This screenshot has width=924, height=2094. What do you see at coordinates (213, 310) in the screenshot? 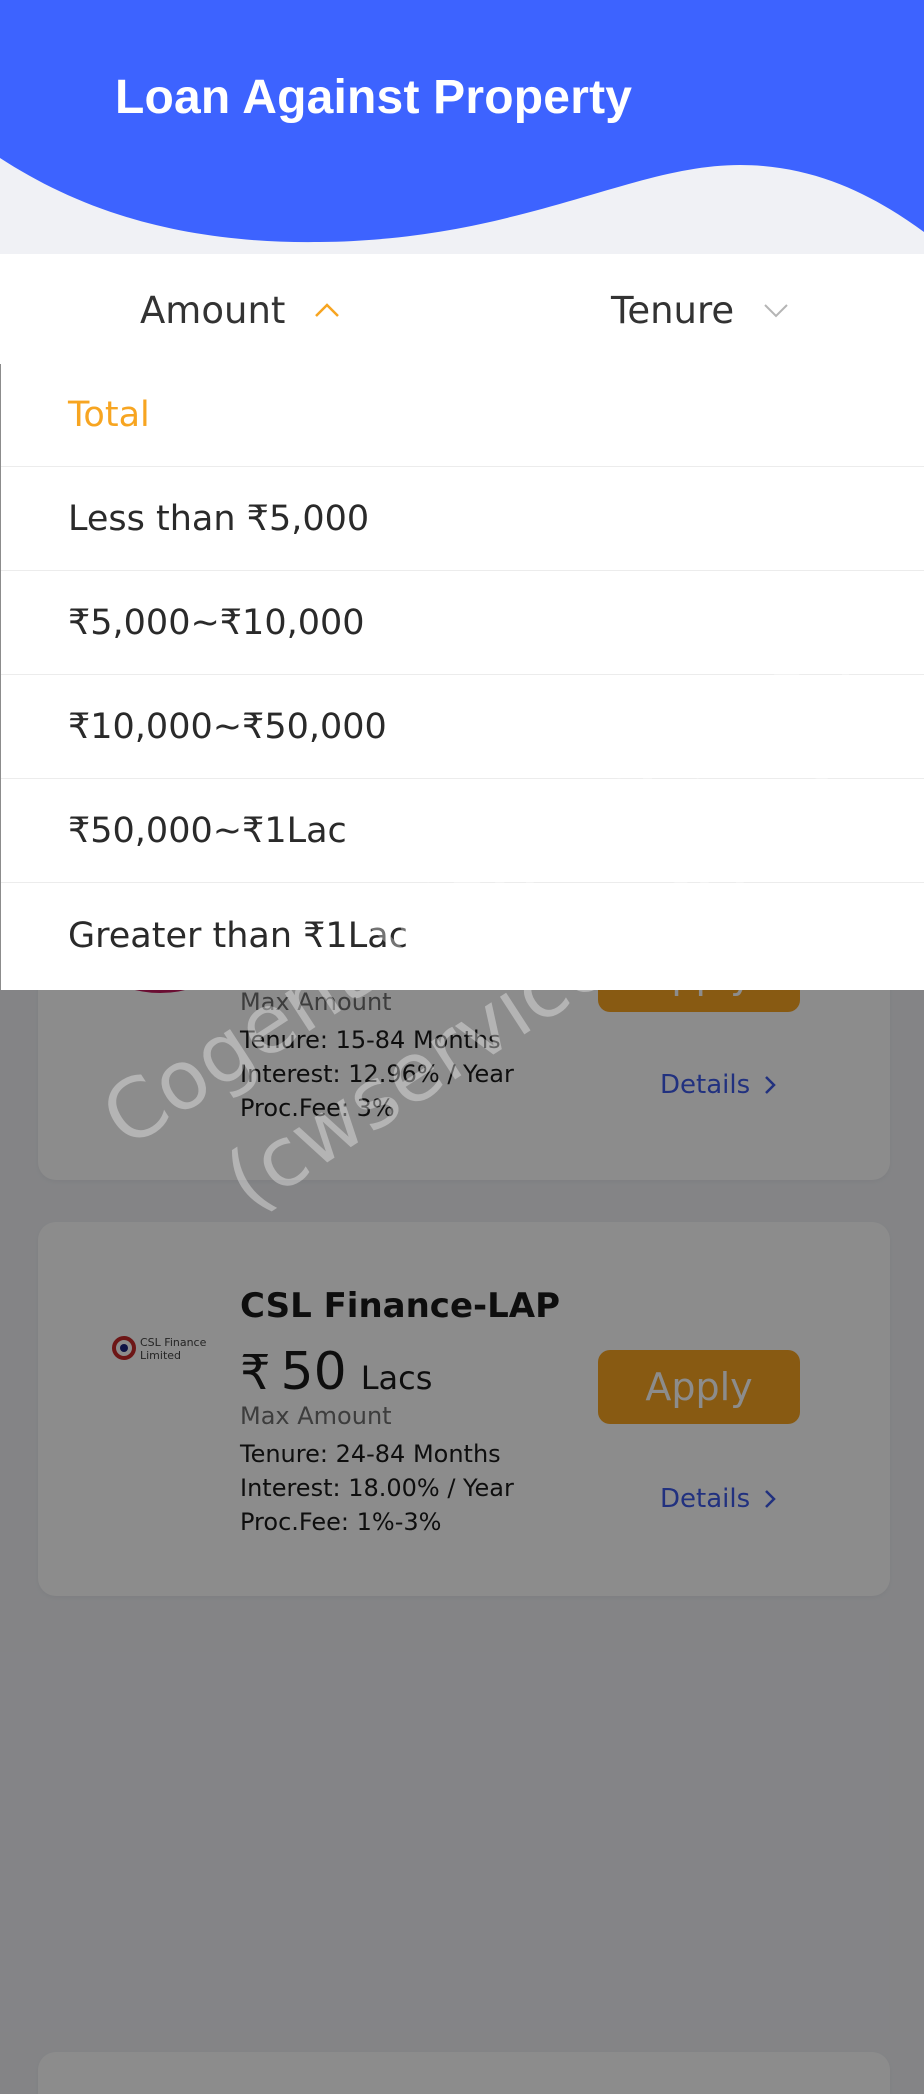
I see `filter-tab-amount-label: Amount` at bounding box center [213, 310].